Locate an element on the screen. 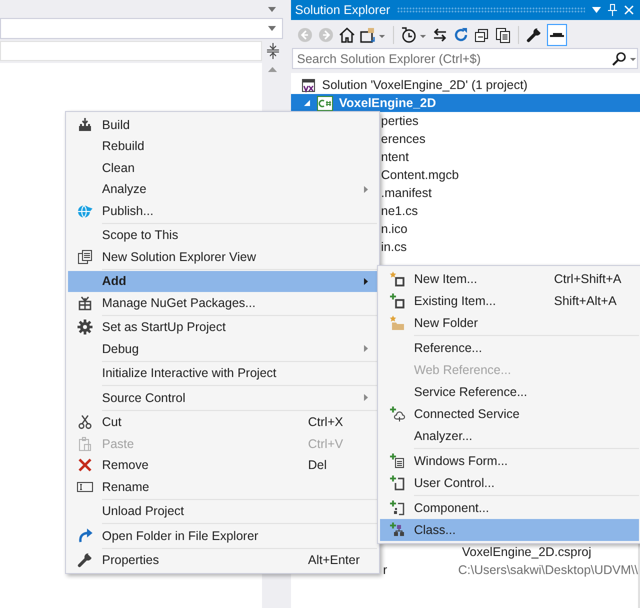  tree-item: Solution 'VoxelEngine_2D' (1 project) is located at coordinates (465, 85).